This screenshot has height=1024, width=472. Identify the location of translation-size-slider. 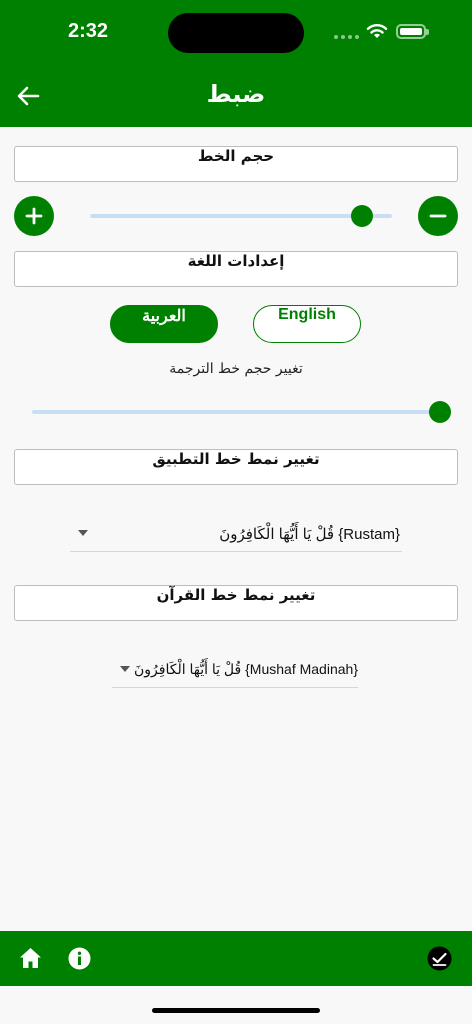
(241, 412).